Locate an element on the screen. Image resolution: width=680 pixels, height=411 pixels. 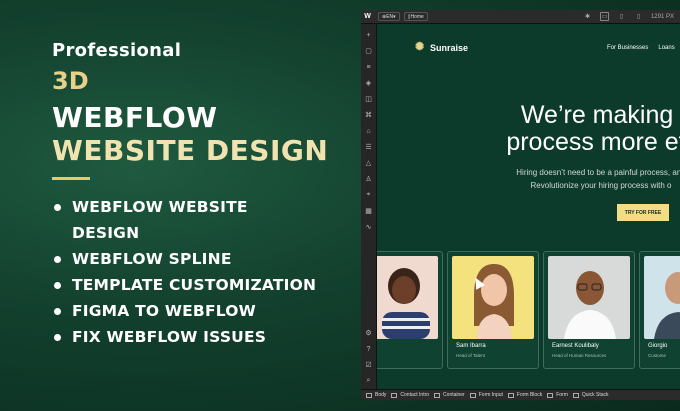
mobile-breakpoint-icon: ▯ is located at coordinates (638, 16).